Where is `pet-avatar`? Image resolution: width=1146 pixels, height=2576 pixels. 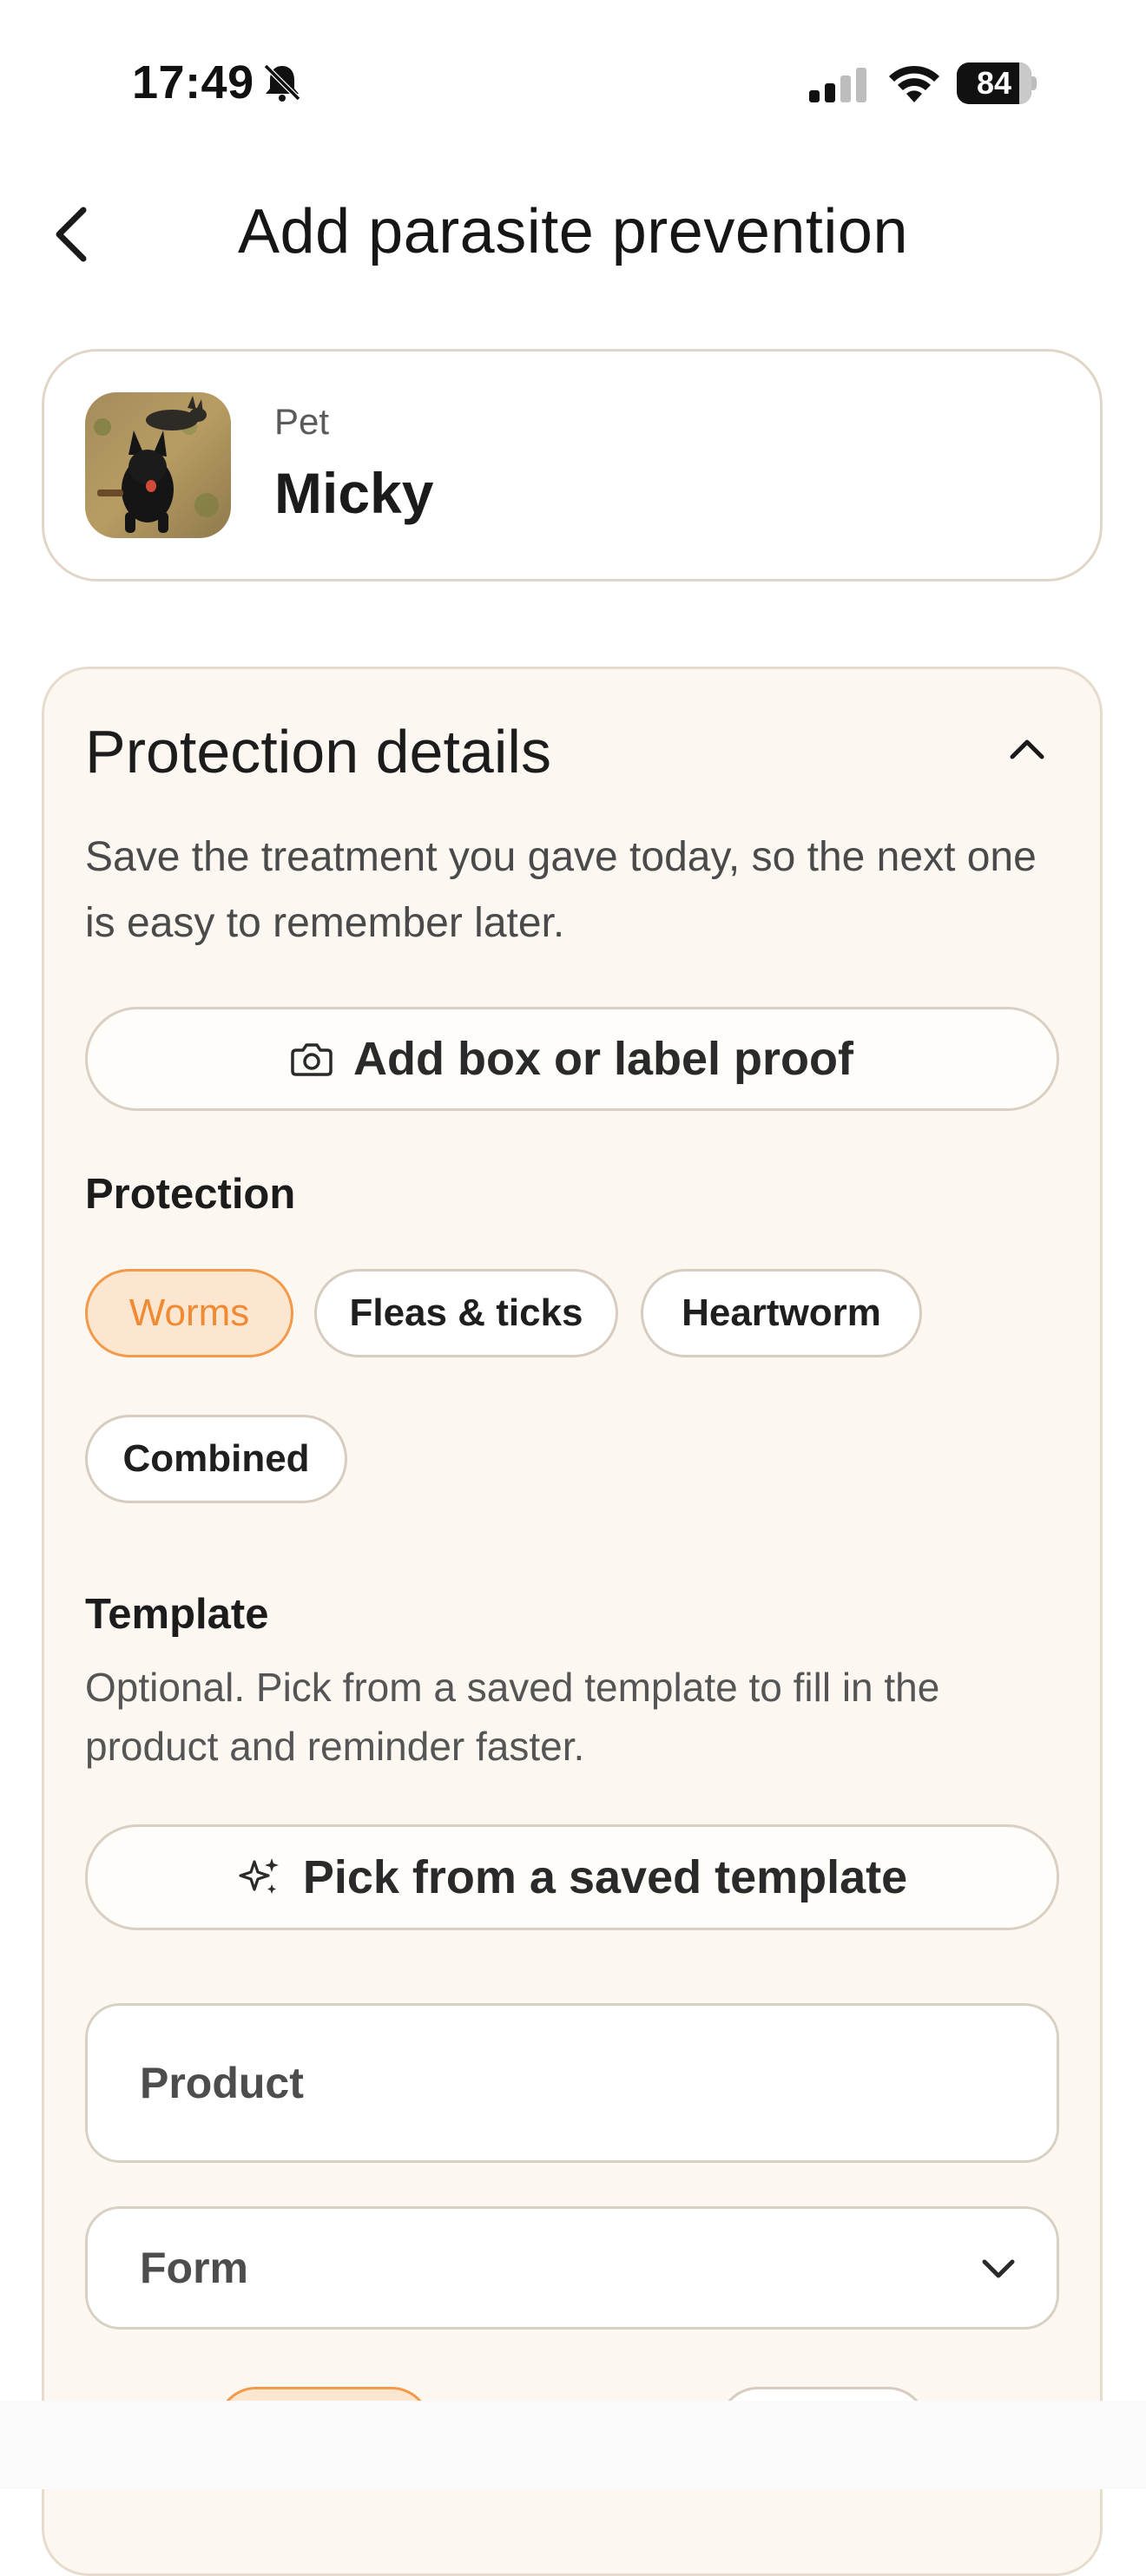 pet-avatar is located at coordinates (158, 465).